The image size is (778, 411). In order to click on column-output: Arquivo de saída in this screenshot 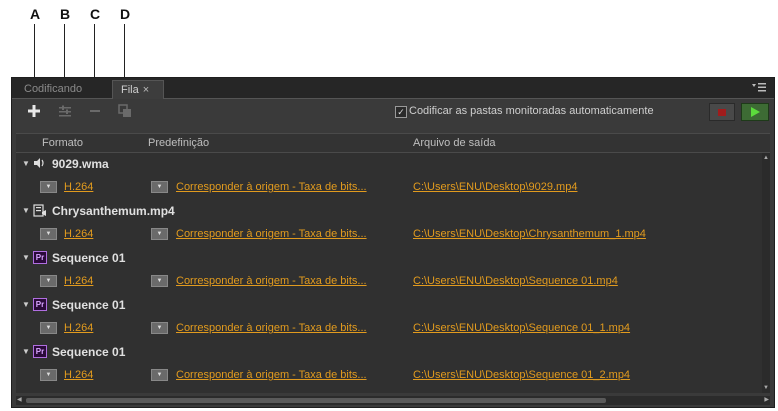, I will do `click(454, 143)`.